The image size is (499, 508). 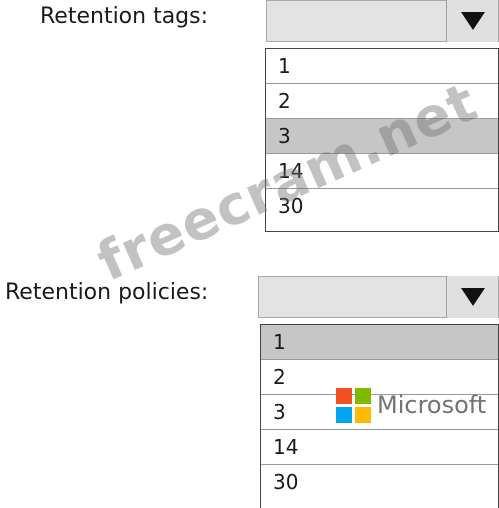 What do you see at coordinates (379, 447) in the screenshot?
I see `retention-policies-option: 14` at bounding box center [379, 447].